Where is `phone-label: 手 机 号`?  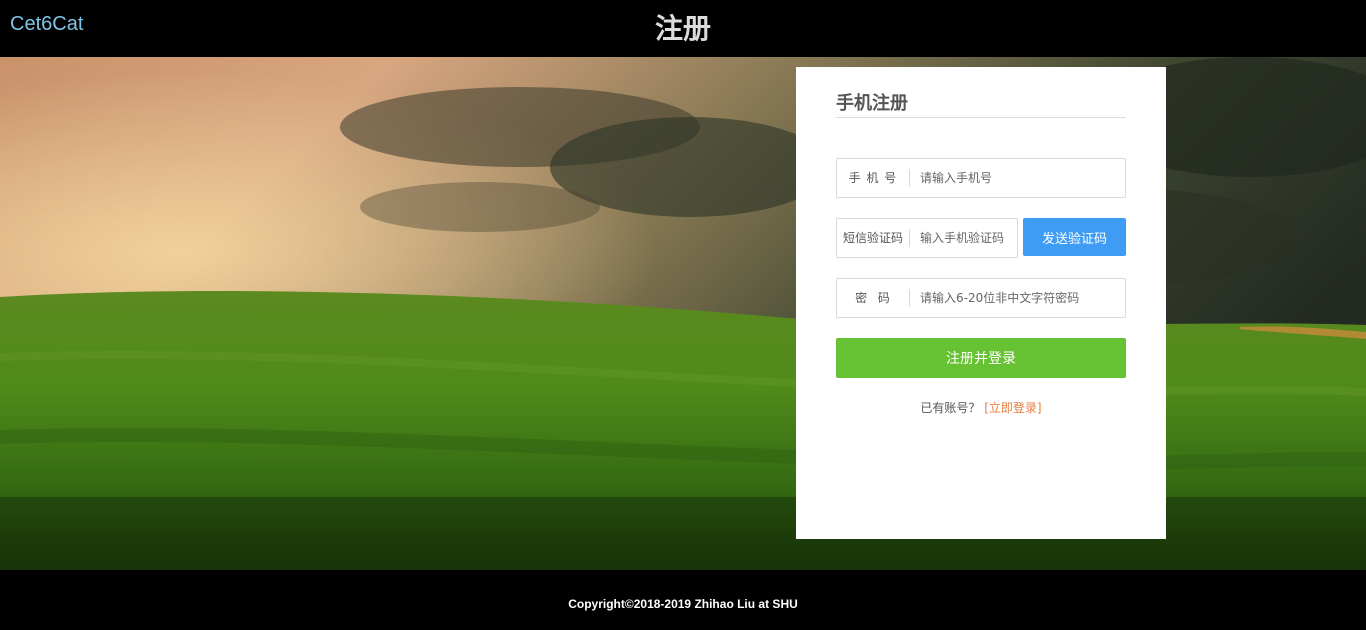 phone-label: 手 机 号 is located at coordinates (873, 178).